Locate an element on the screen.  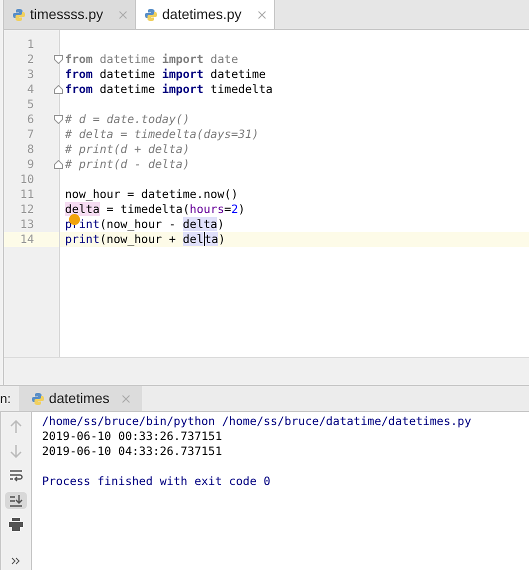
line-number: 14 is located at coordinates (26, 239).